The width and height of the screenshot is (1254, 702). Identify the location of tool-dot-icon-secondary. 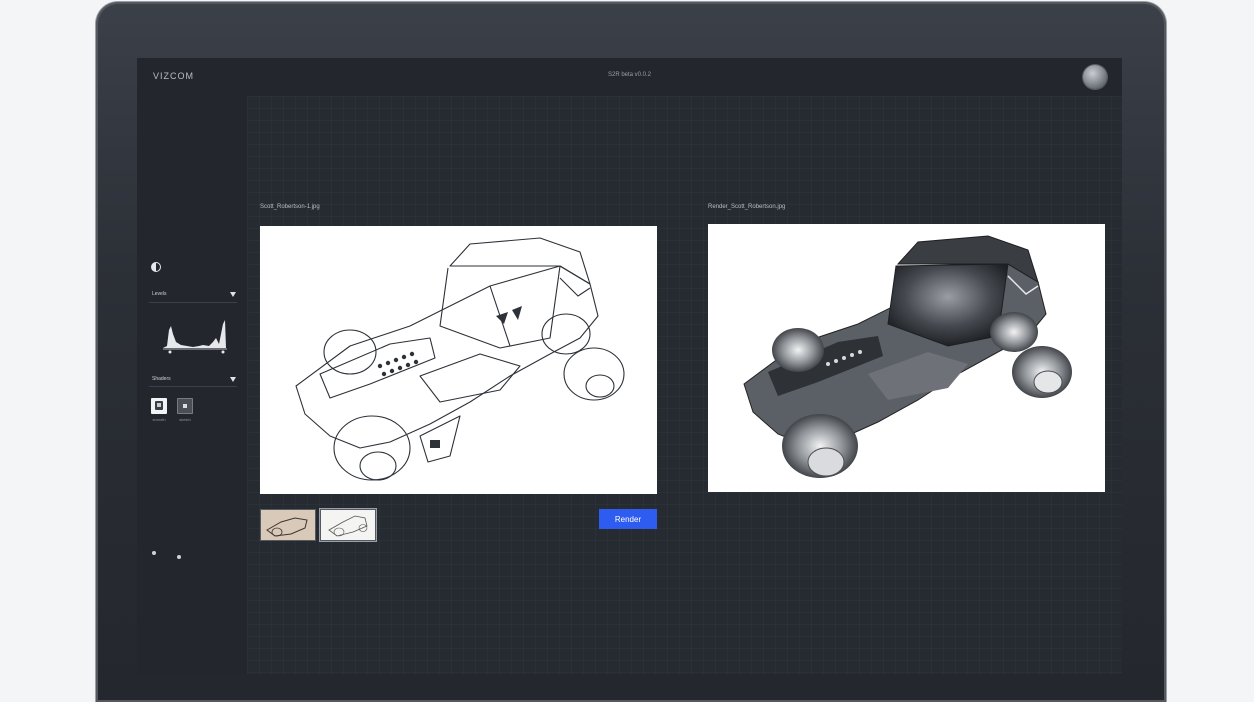
(179, 557).